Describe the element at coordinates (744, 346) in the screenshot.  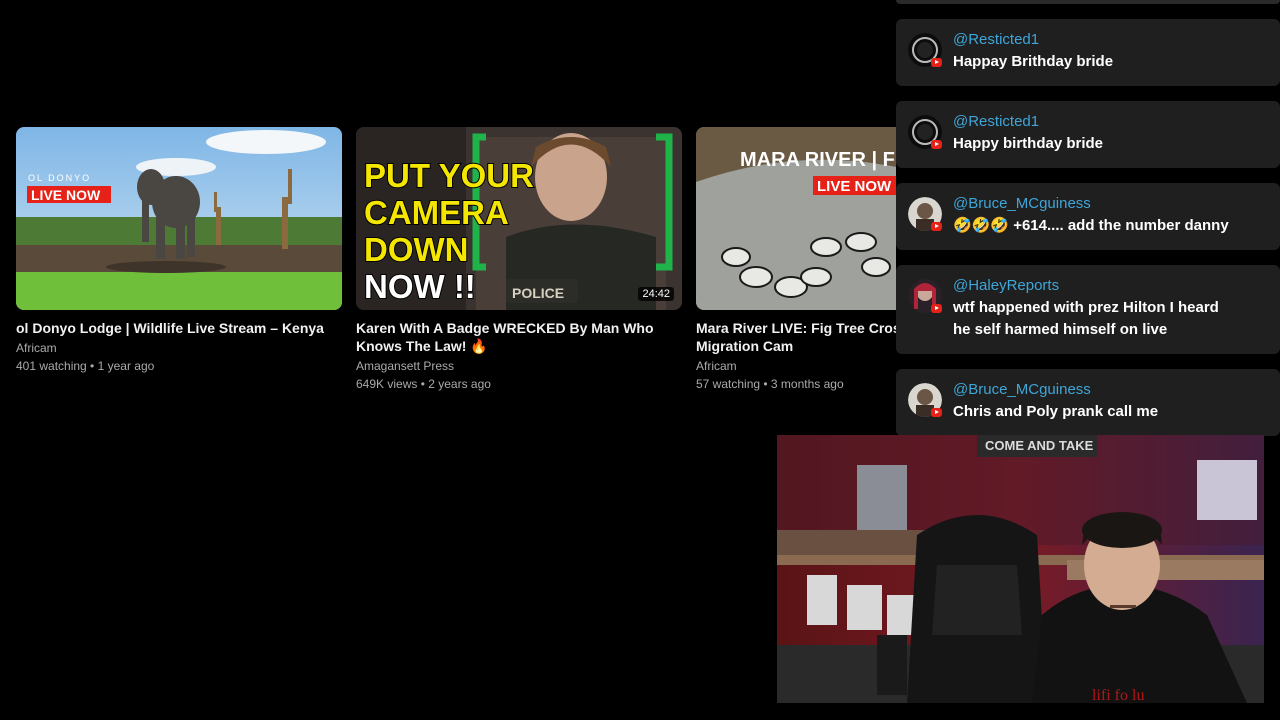
I see `video-title-line: Migration Cam` at that location.